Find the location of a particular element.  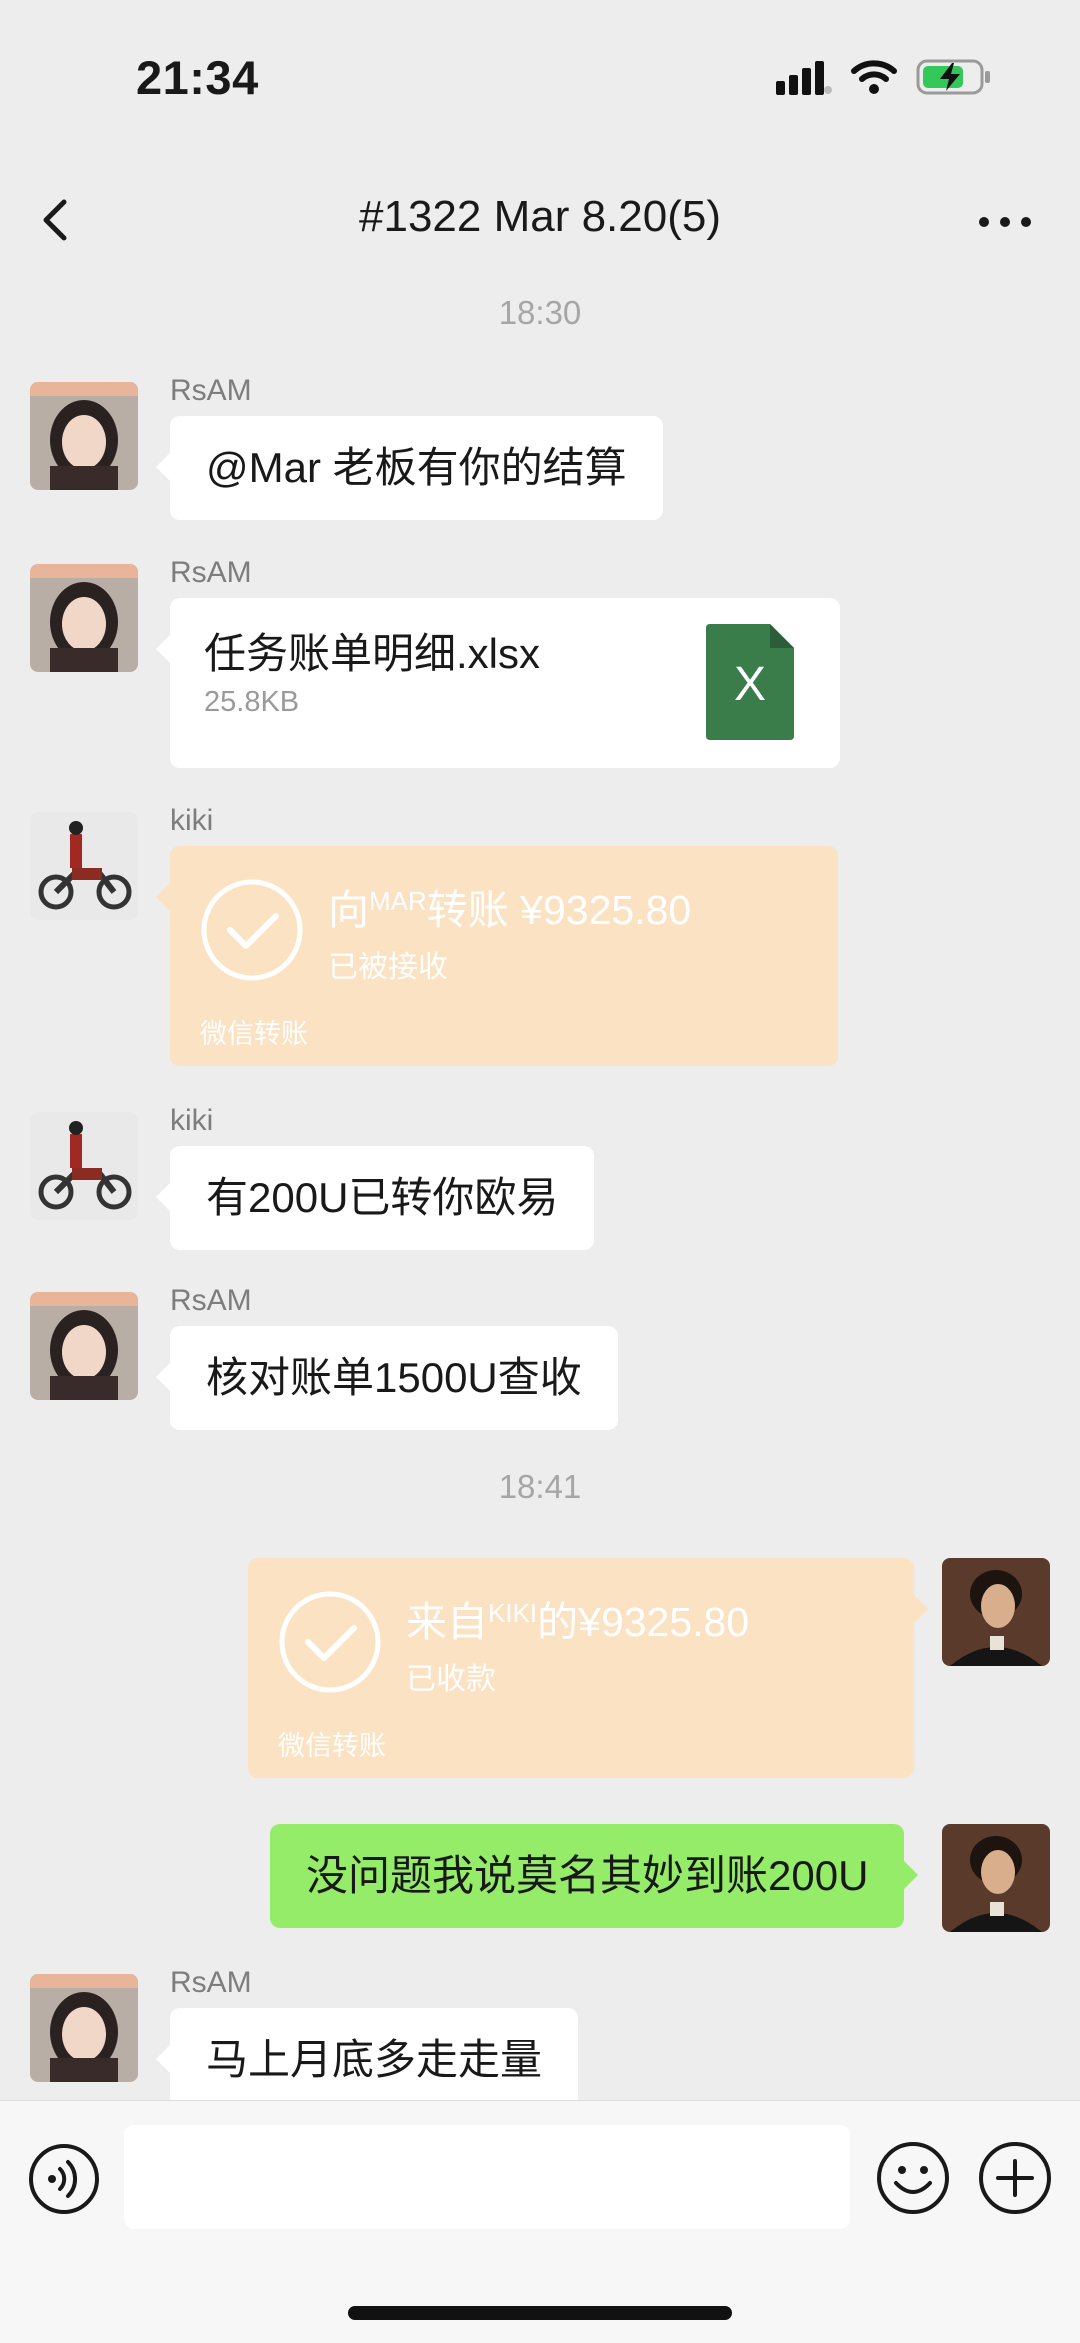

status-icons is located at coordinates (884, 77).